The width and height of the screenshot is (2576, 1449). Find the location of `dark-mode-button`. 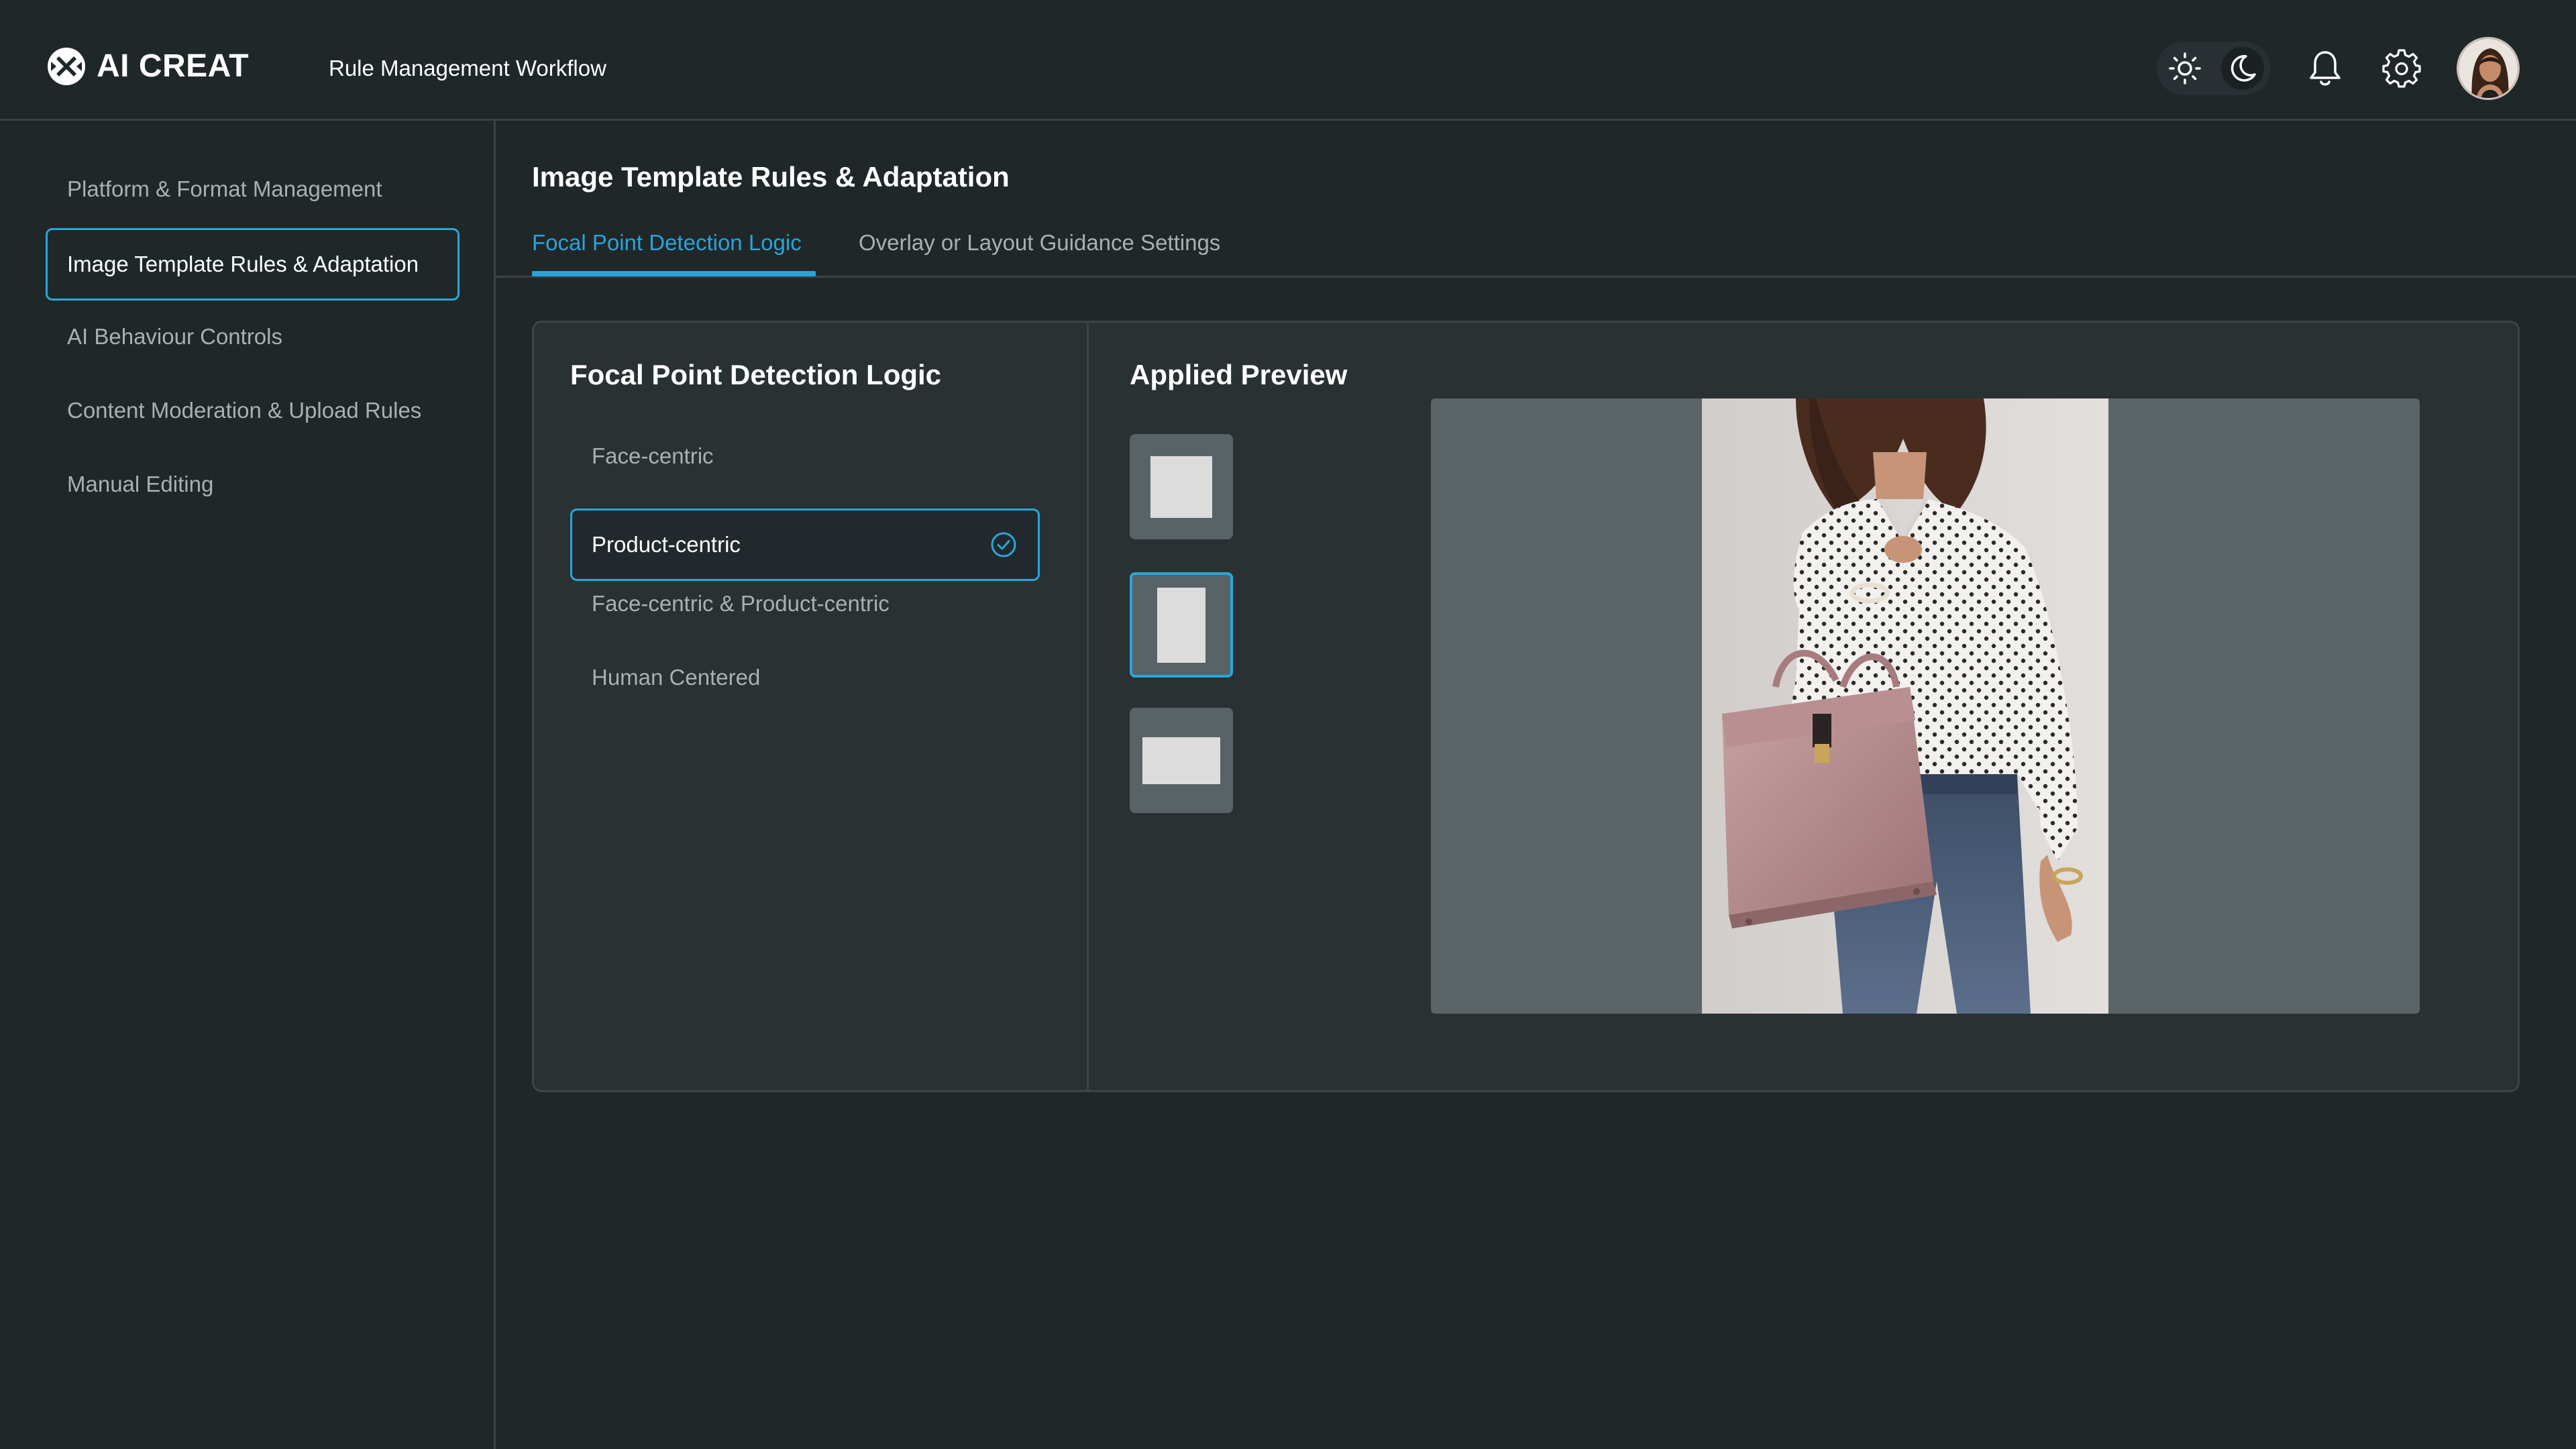

dark-mode-button is located at coordinates (2242, 68).